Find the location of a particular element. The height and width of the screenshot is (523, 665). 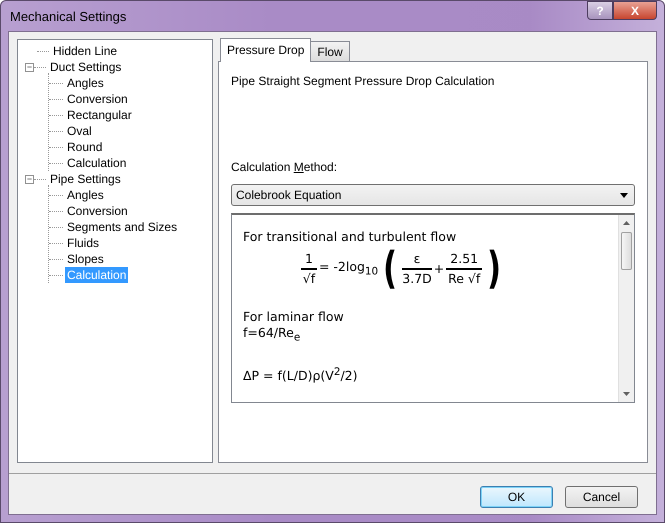

window-title: Mechanical Settings is located at coordinates (67, 16).